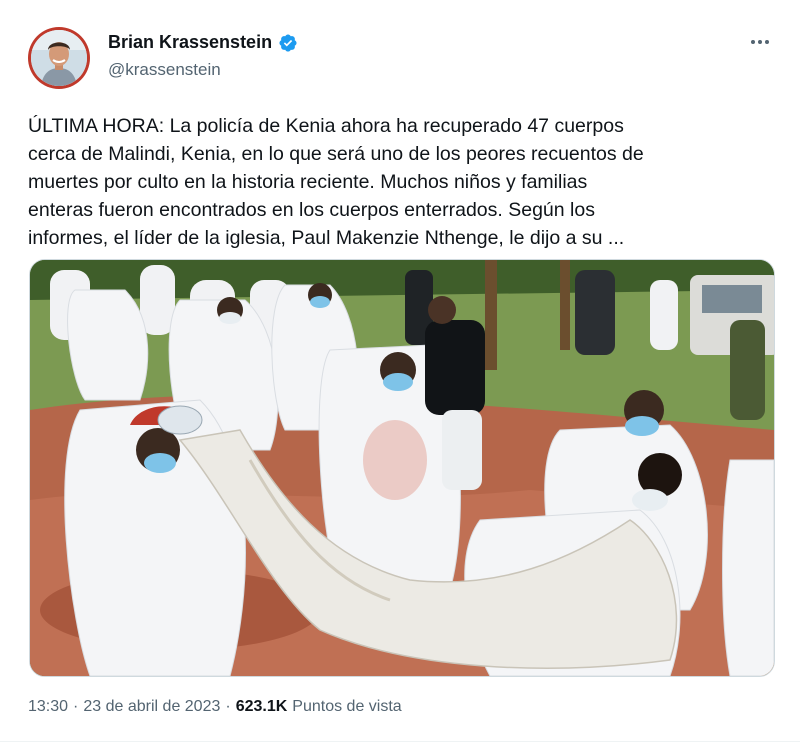 Image resolution: width=800 pixels, height=742 pixels. I want to click on display-name: Brian Krassenstein, so click(190, 42).